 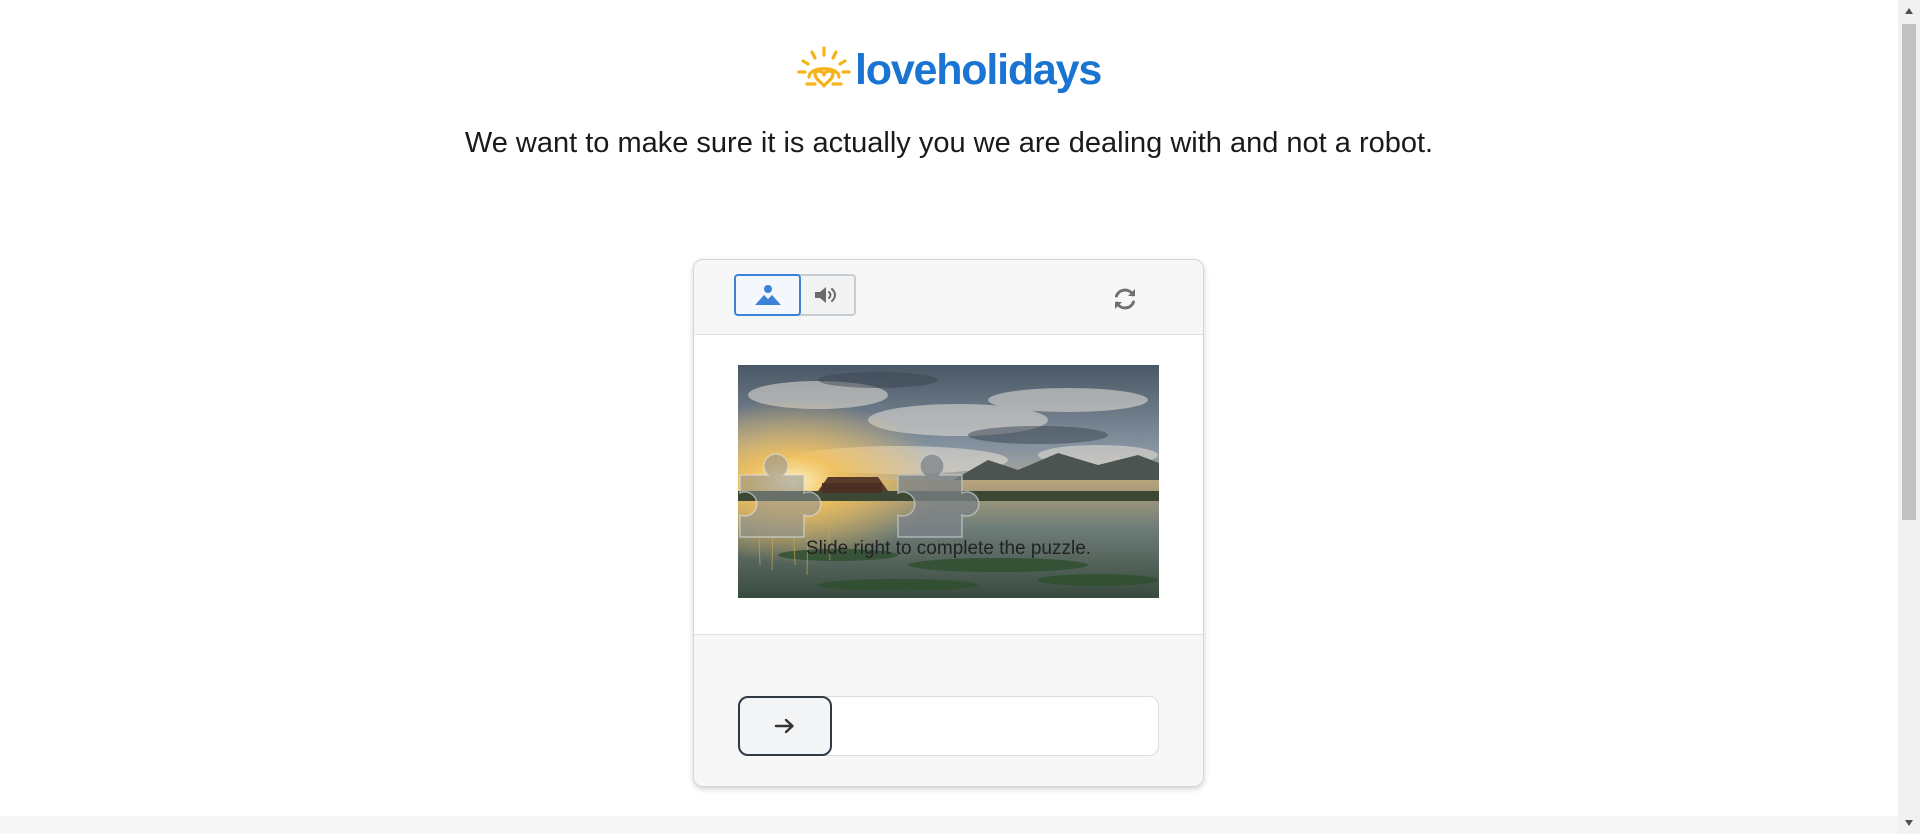 I want to click on image-icon, so click(x=767, y=295).